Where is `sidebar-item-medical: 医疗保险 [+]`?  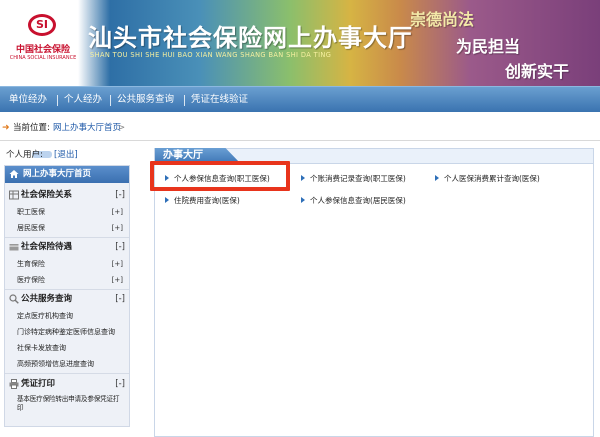
sidebar-item-medical: 医疗保险 [+] is located at coordinates (67, 280).